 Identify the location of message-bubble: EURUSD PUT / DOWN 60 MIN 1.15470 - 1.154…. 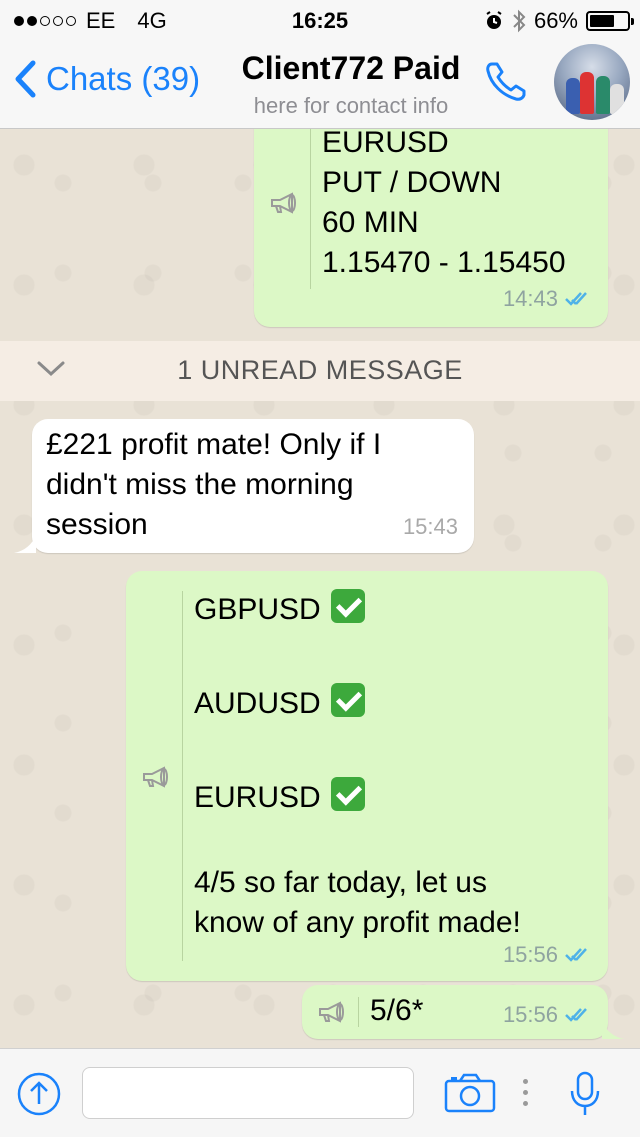
(431, 228).